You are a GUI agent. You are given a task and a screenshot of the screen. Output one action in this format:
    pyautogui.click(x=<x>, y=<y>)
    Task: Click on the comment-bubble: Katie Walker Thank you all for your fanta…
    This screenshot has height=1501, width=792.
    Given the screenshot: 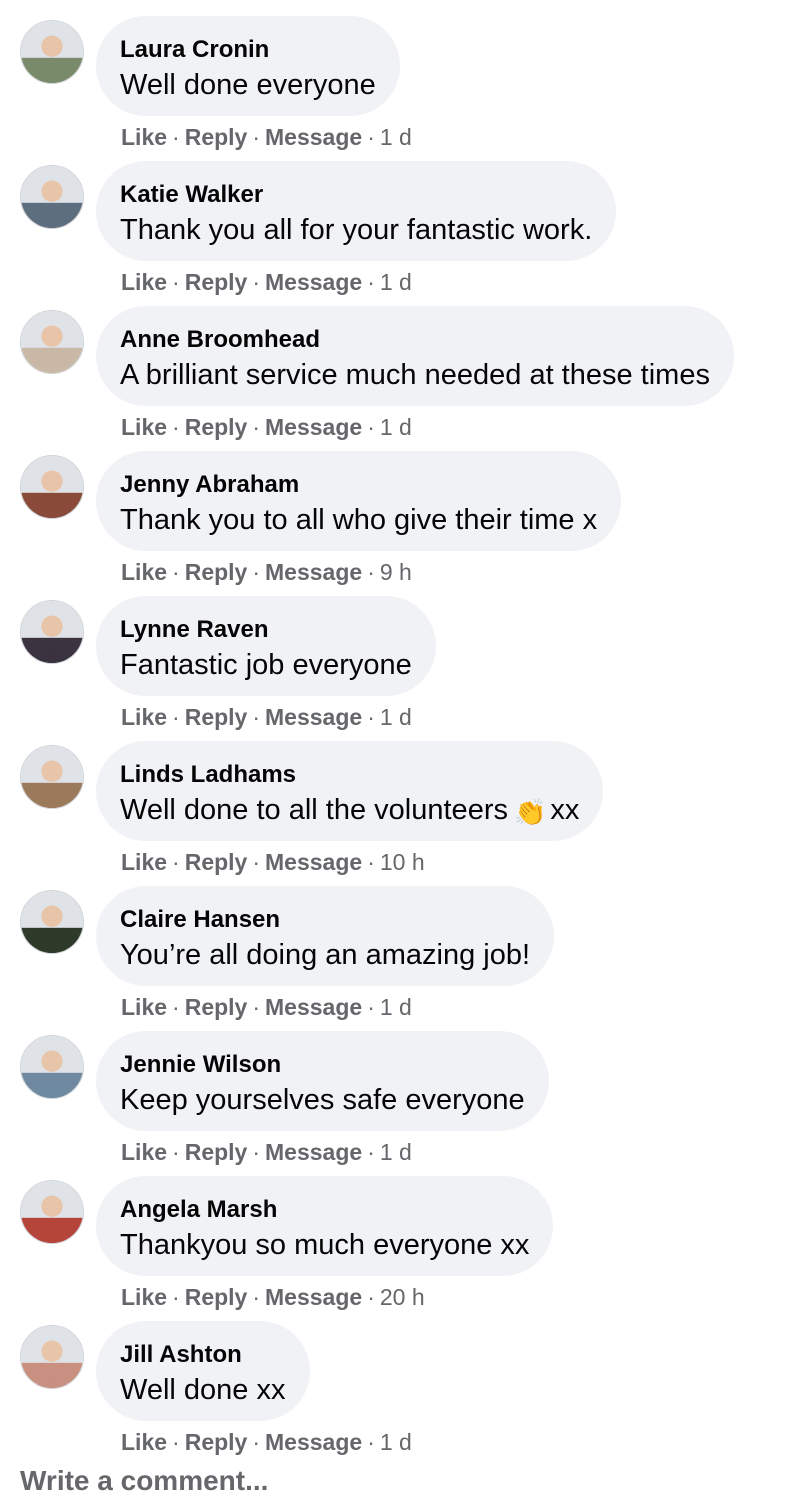 What is the action you would take?
    pyautogui.click(x=356, y=211)
    